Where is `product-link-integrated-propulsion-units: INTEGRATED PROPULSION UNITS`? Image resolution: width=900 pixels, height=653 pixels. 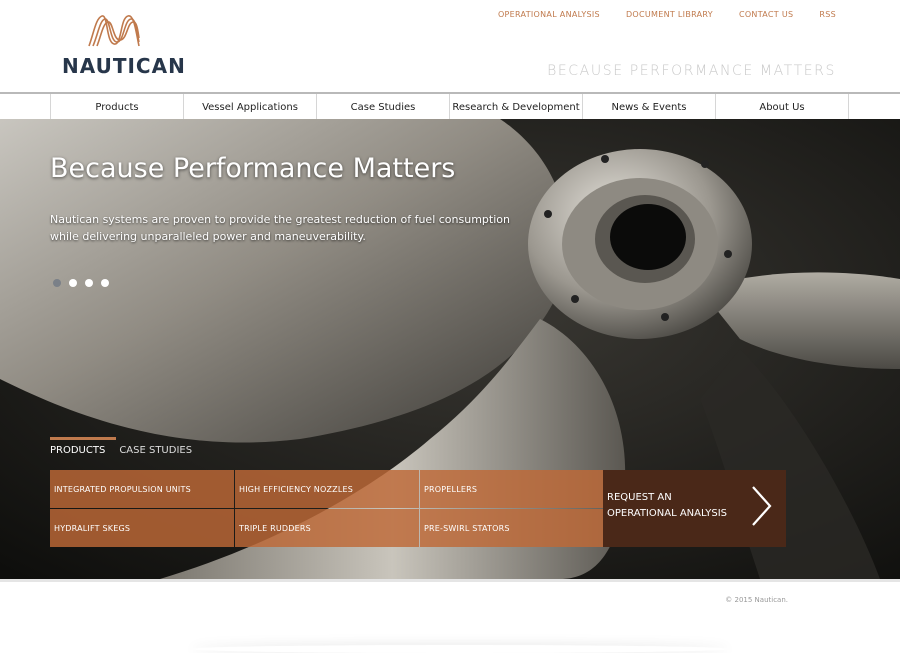
product-link-integrated-propulsion-units: INTEGRATED PROPULSION UNITS is located at coordinates (142, 489).